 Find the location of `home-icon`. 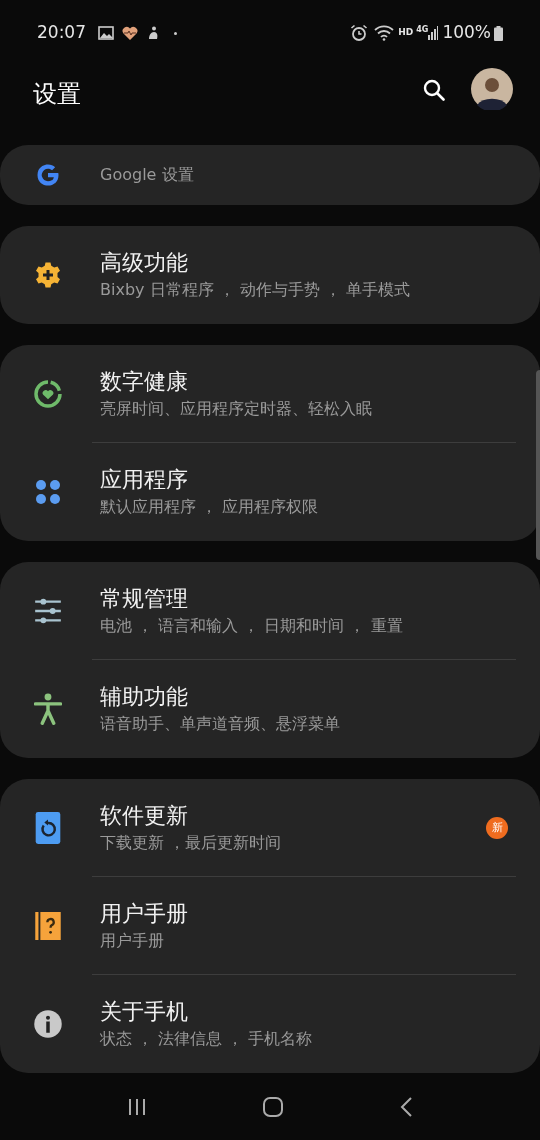

home-icon is located at coordinates (273, 1106).